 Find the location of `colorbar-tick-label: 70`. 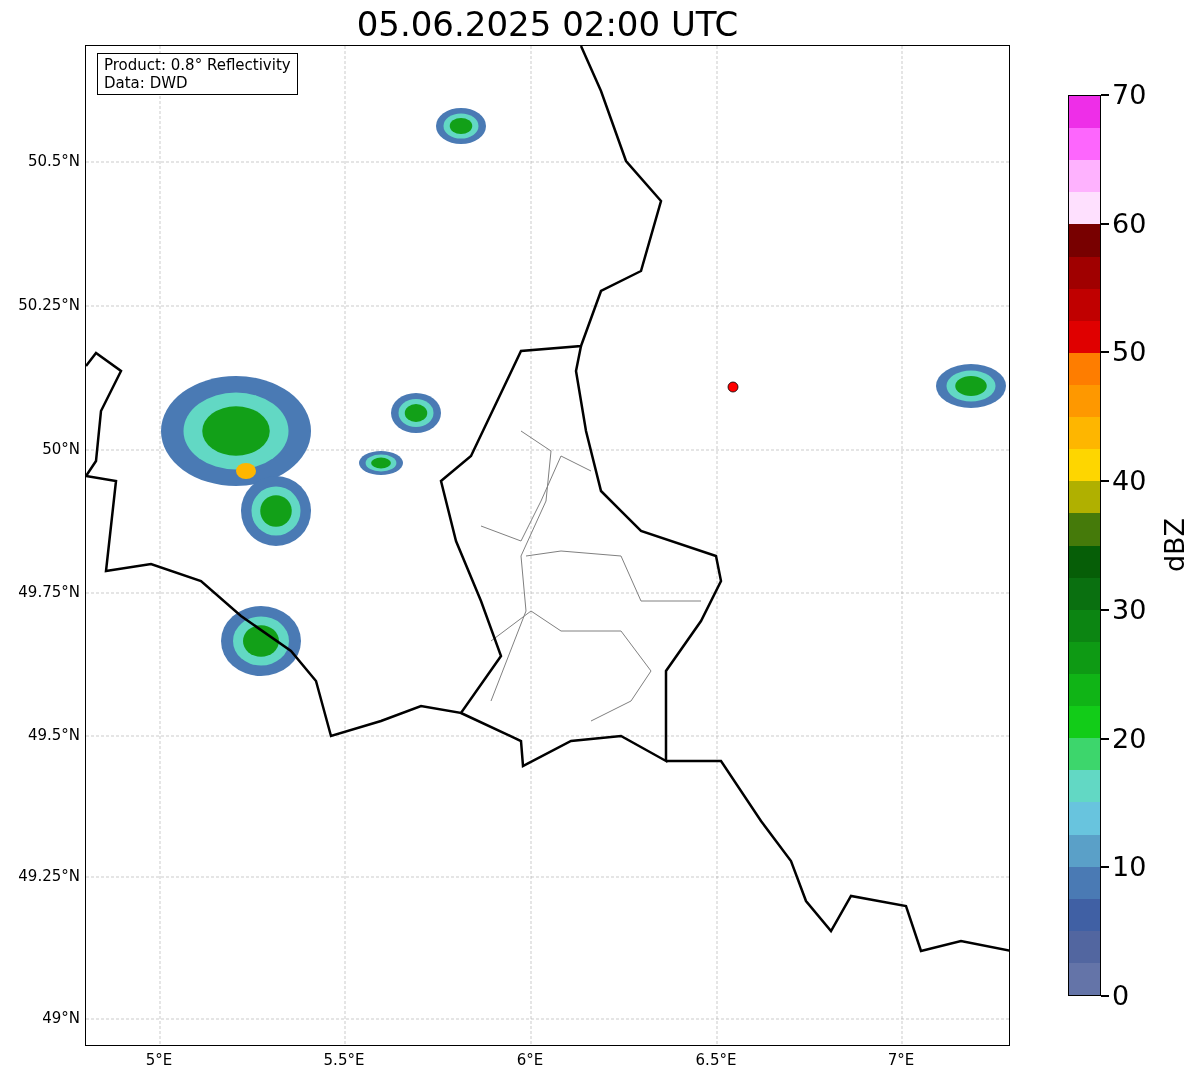

colorbar-tick-label: 70 is located at coordinates (1129, 95).